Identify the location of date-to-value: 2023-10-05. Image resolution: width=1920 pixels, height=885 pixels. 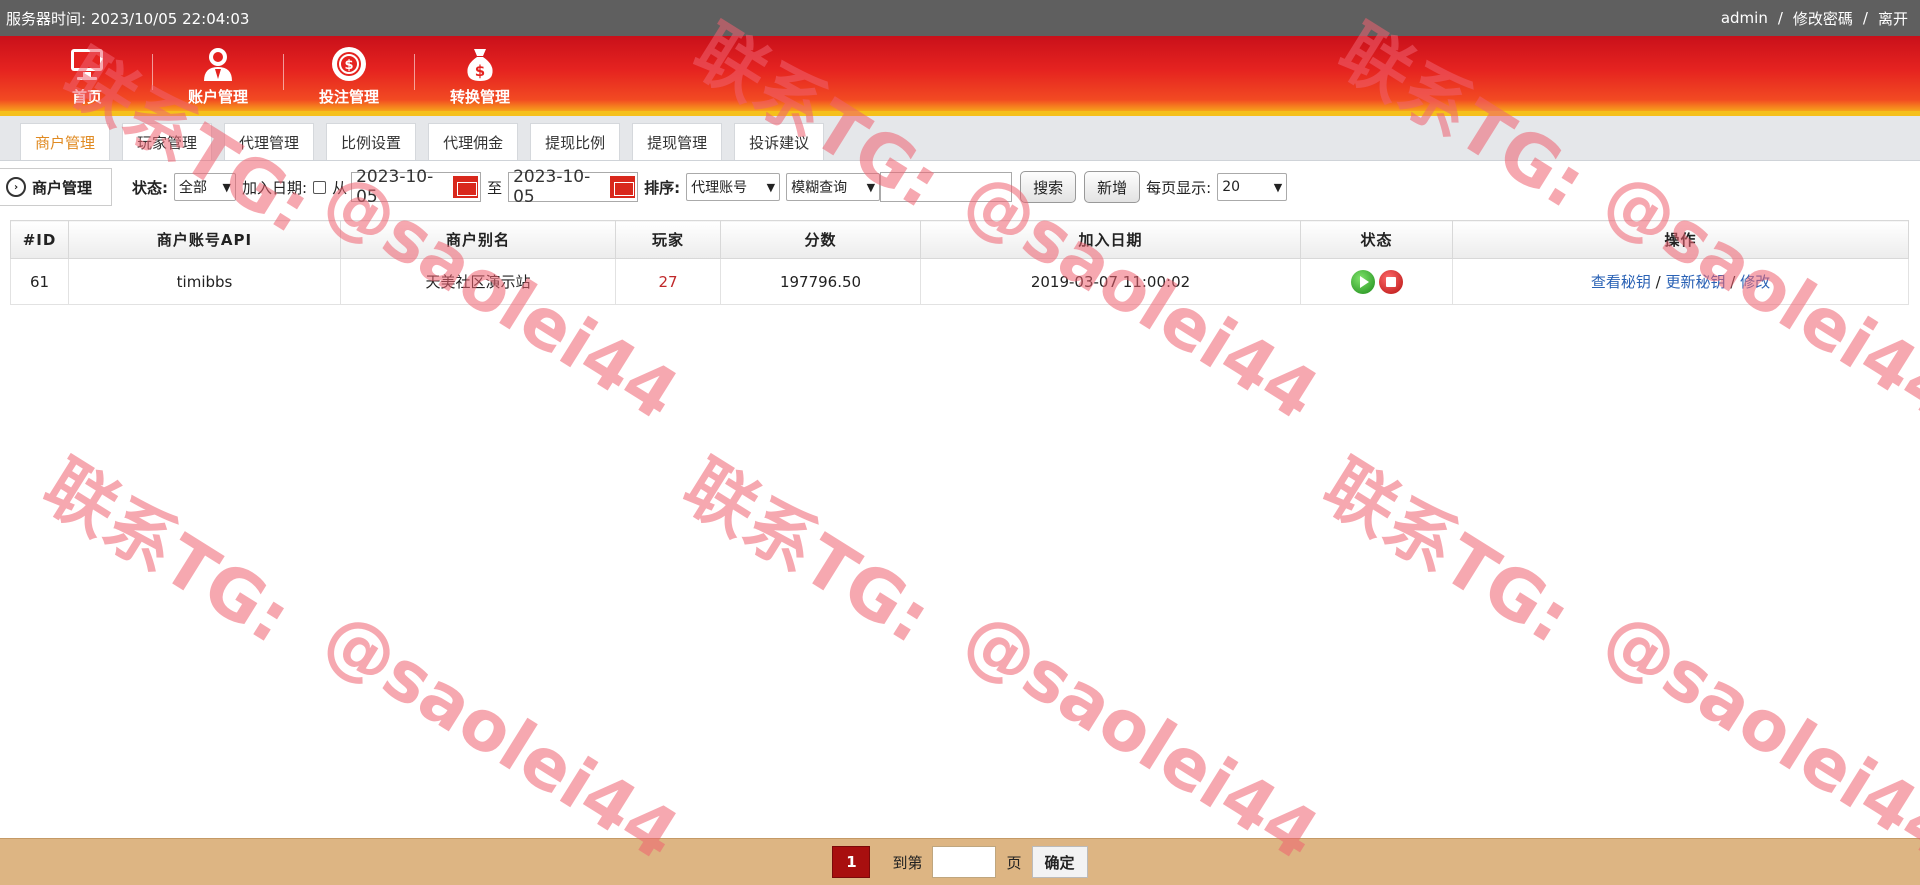
(552, 187).